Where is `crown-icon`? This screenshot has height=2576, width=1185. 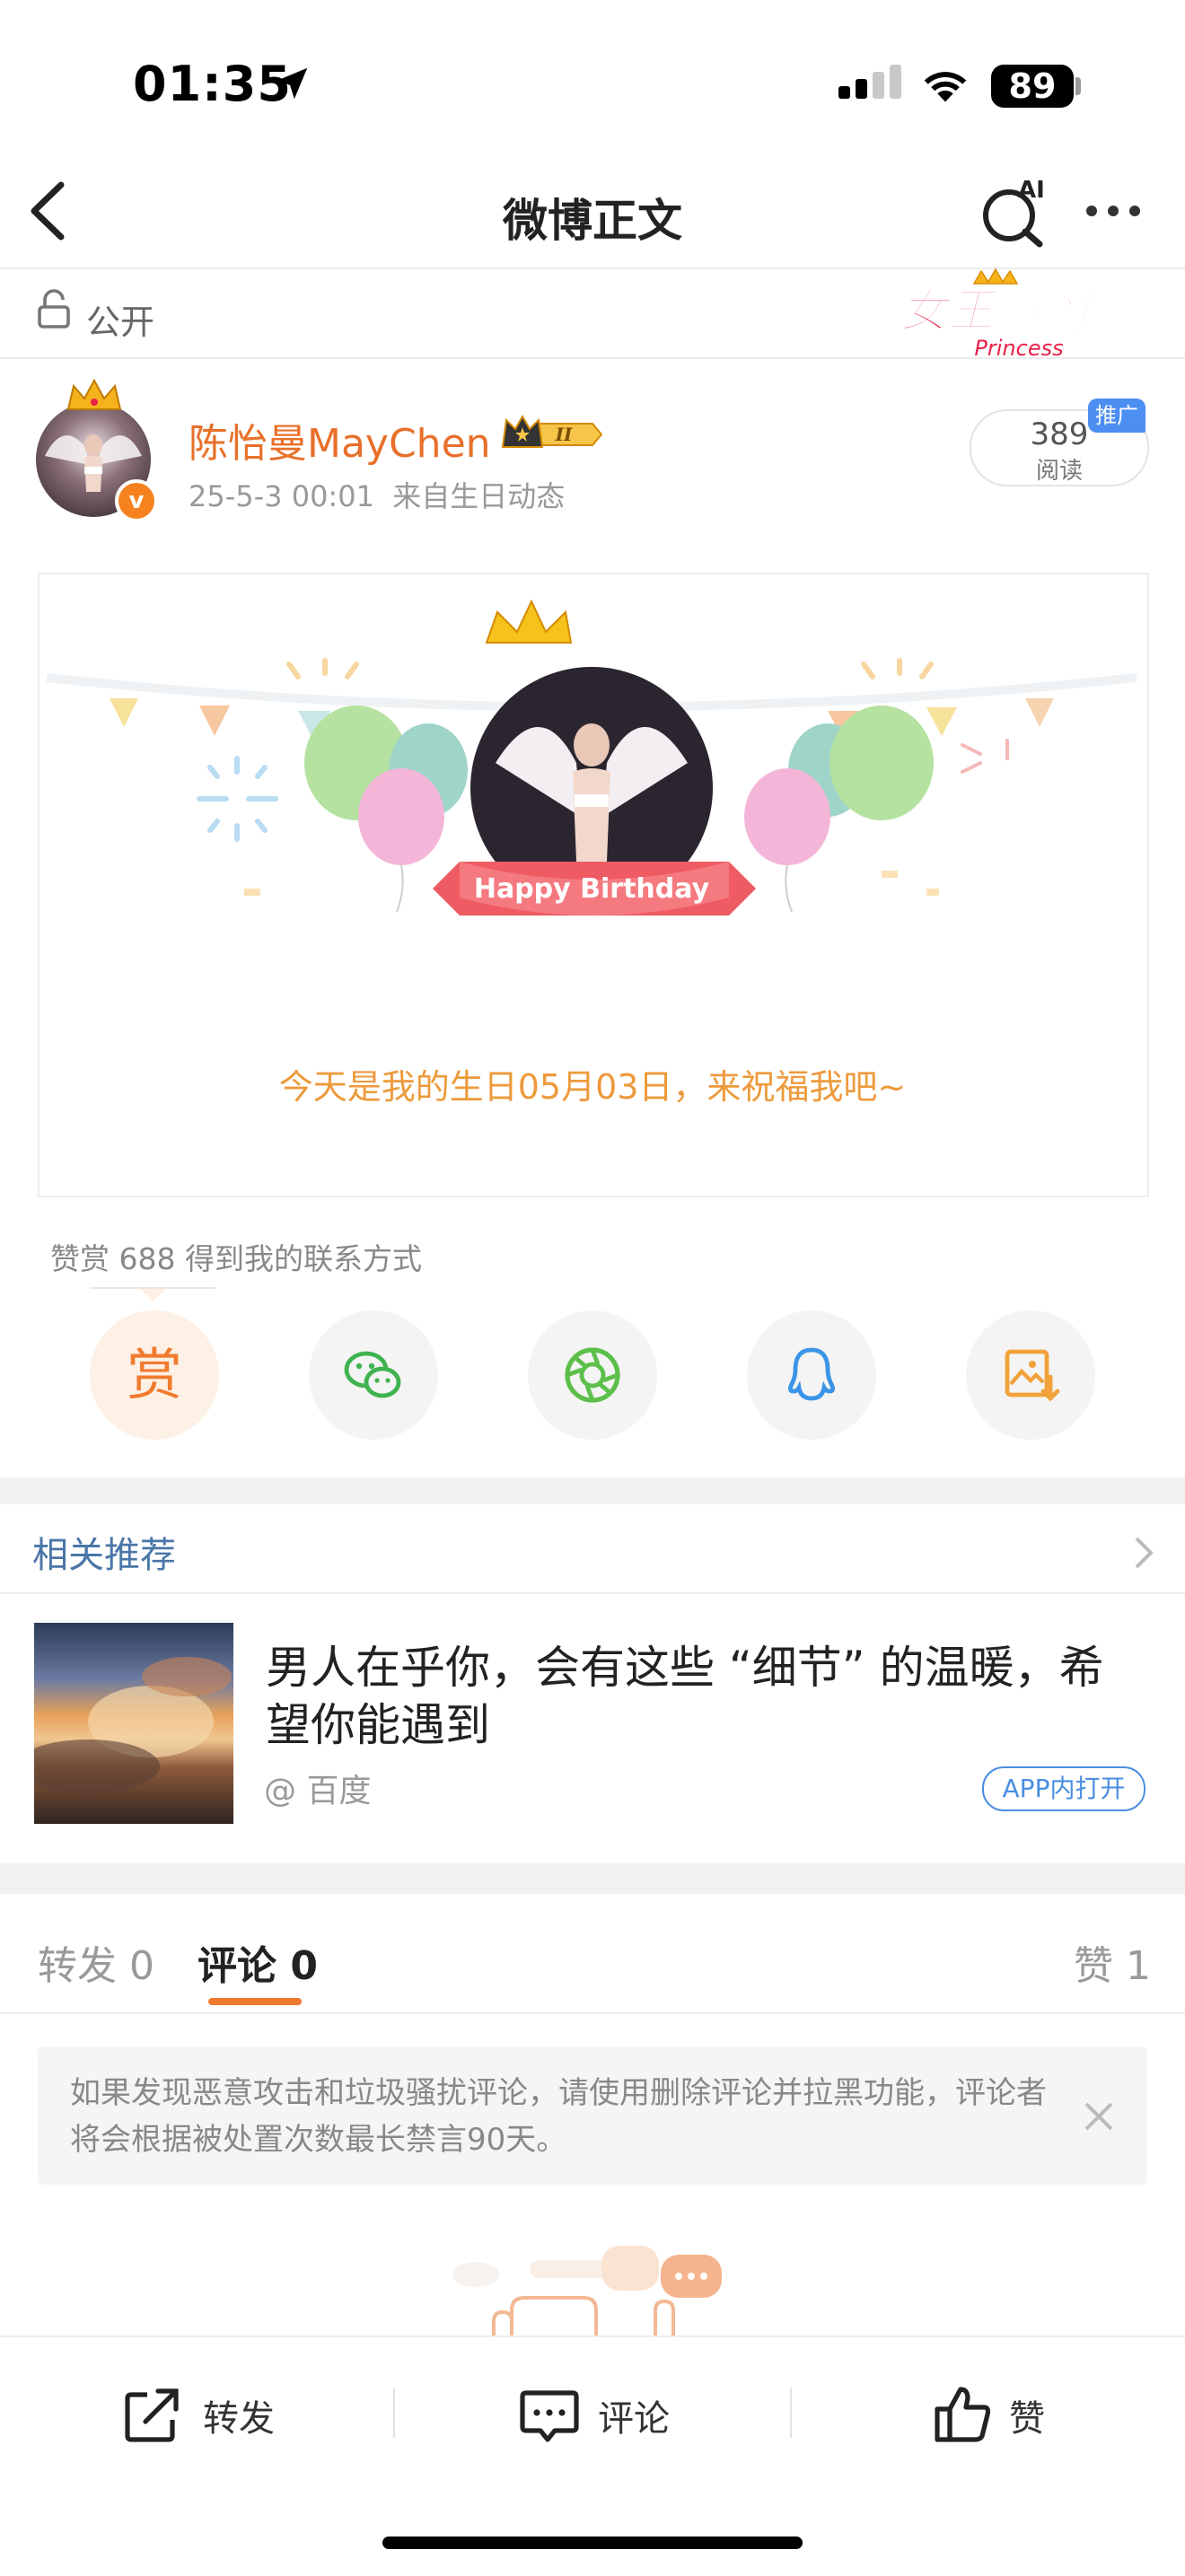 crown-icon is located at coordinates (94, 394).